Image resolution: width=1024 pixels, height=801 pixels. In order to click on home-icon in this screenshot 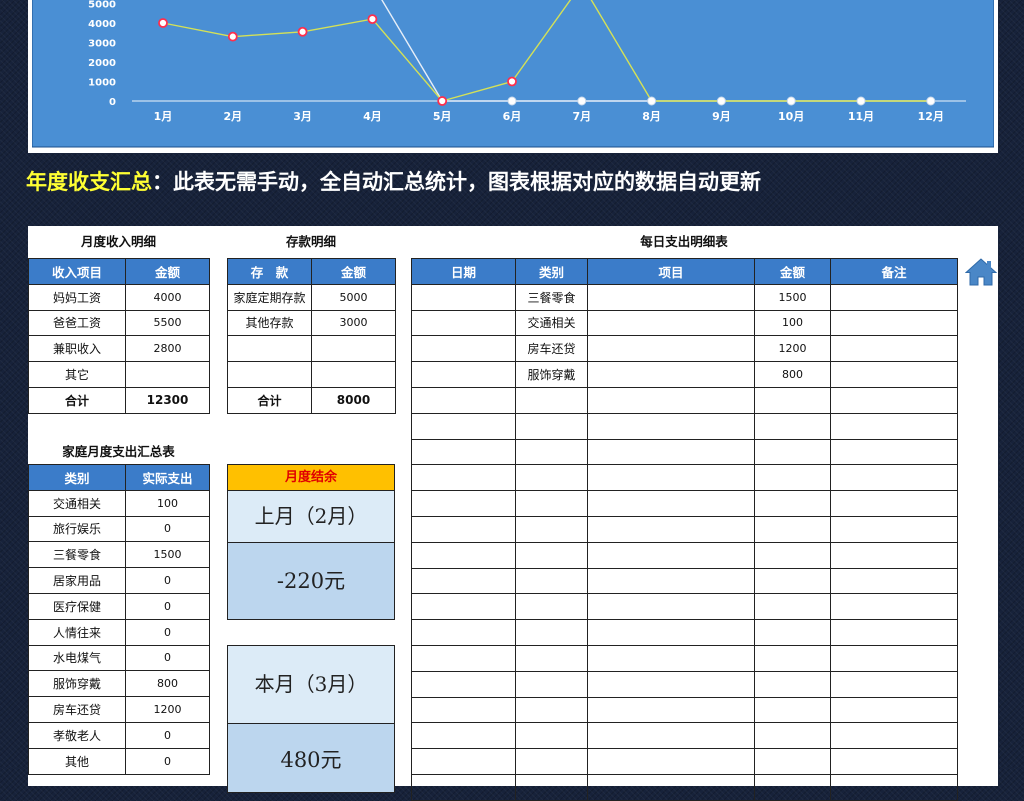, I will do `click(981, 272)`.